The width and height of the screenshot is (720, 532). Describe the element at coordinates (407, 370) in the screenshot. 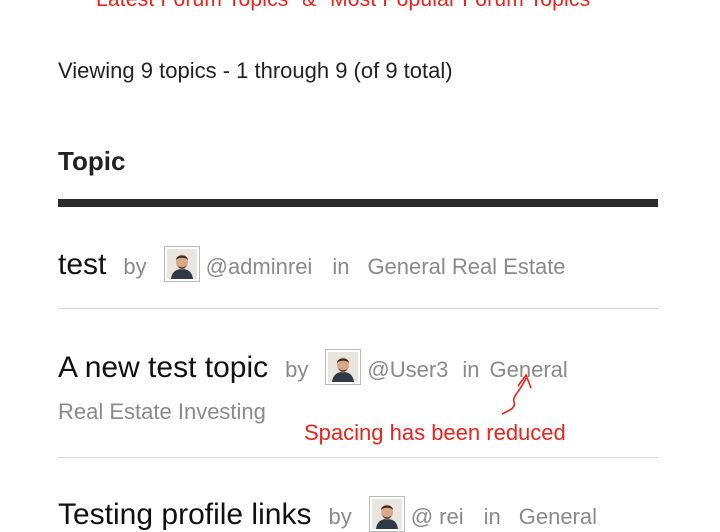

I see `author-link: @User3` at that location.